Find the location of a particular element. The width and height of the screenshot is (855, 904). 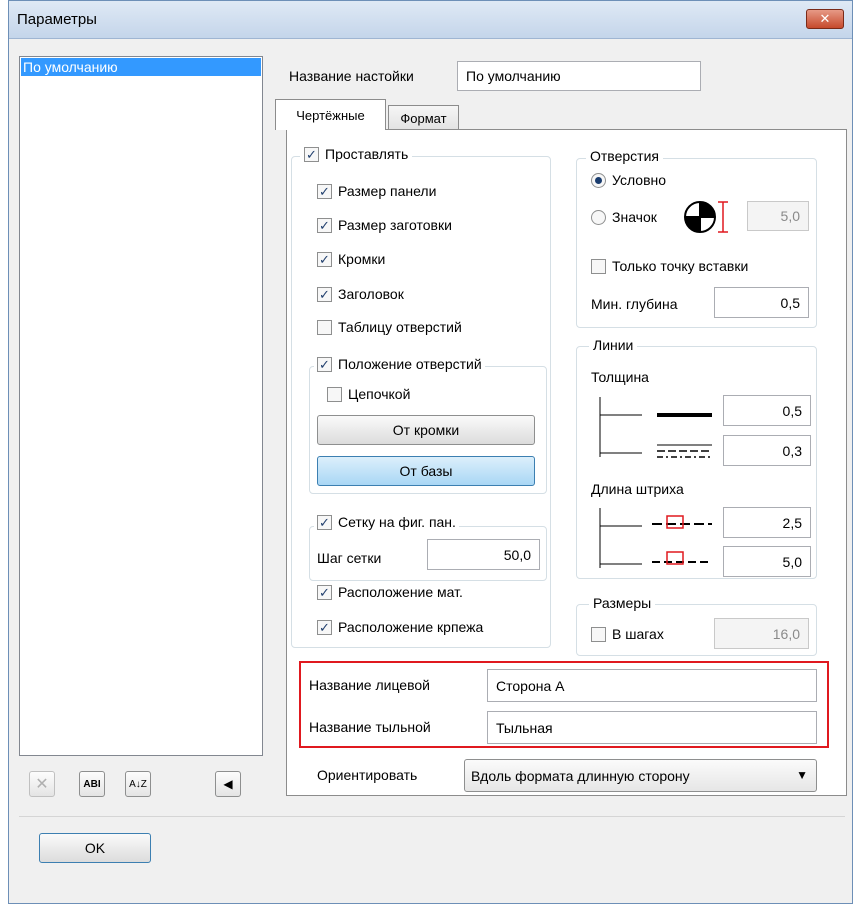

thickness-label: Толщина is located at coordinates (620, 377).